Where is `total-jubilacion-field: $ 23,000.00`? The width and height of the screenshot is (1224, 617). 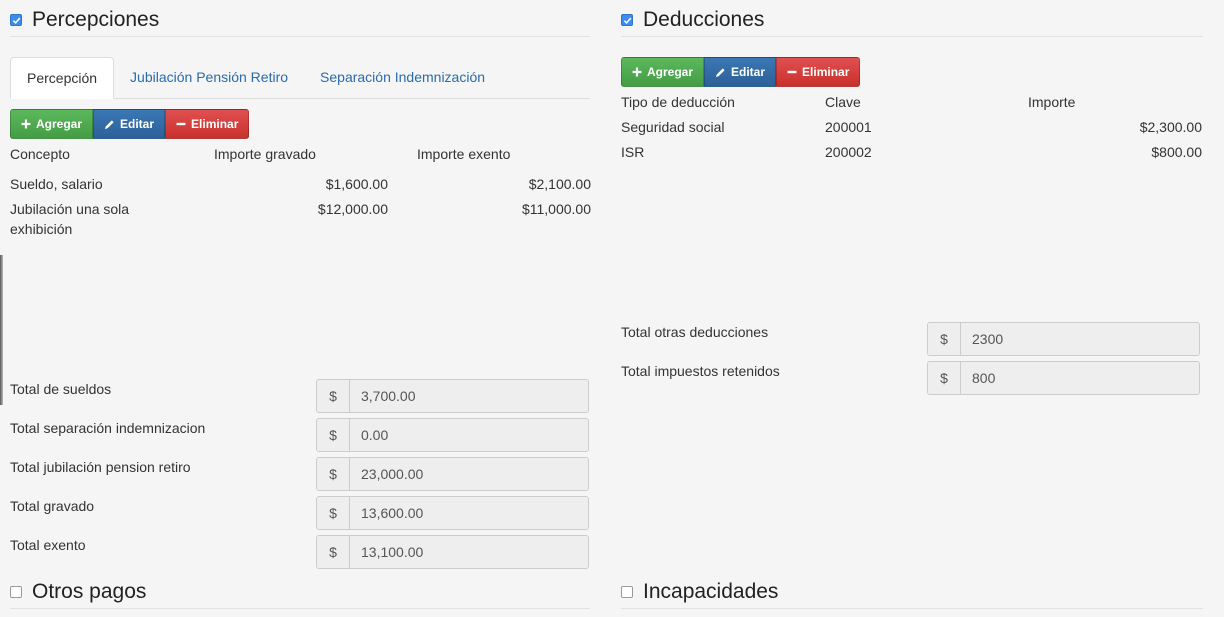
total-jubilacion-field: $ 23,000.00 is located at coordinates (452, 474).